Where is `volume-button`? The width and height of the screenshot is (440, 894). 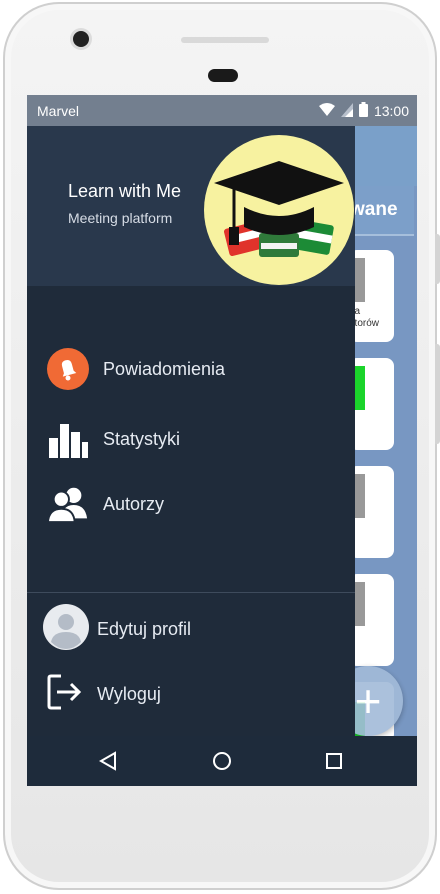 volume-button is located at coordinates (437, 259).